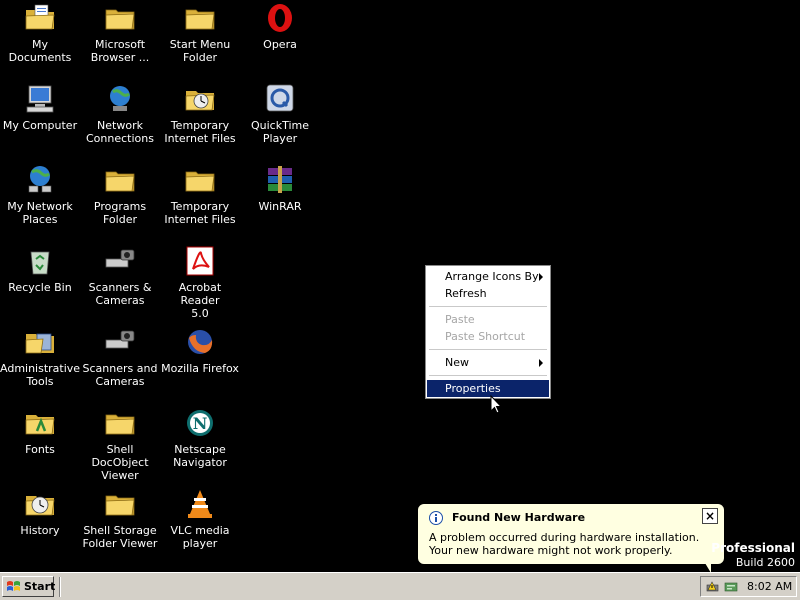  I want to click on desktop-icon-label: Scanners & Cameras, so click(120, 294).